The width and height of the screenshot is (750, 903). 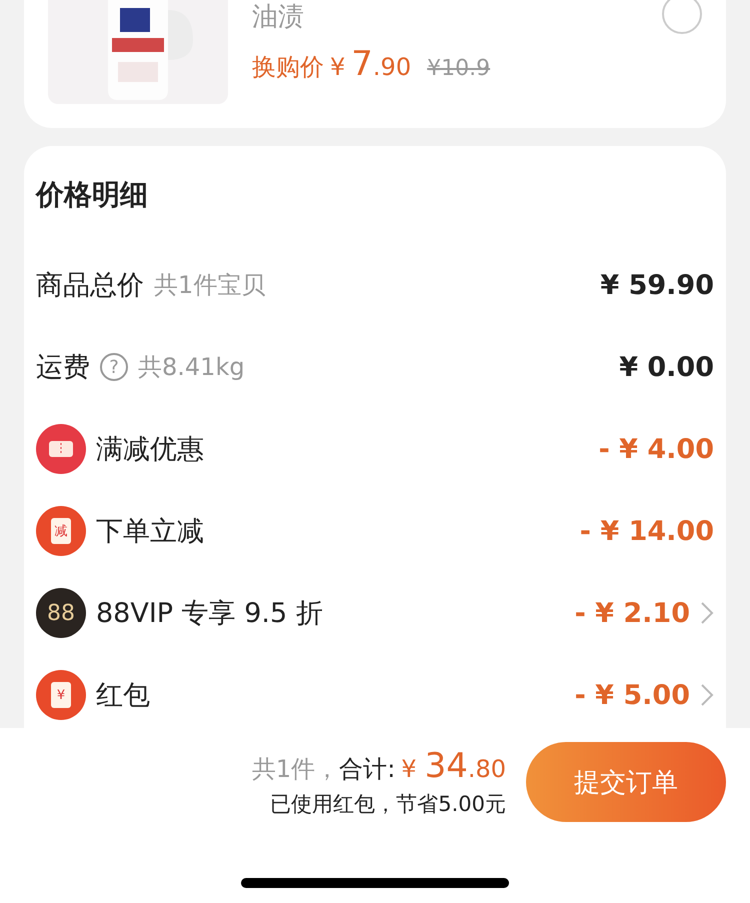 What do you see at coordinates (90, 286) in the screenshot?
I see `row-label: 商品总价` at bounding box center [90, 286].